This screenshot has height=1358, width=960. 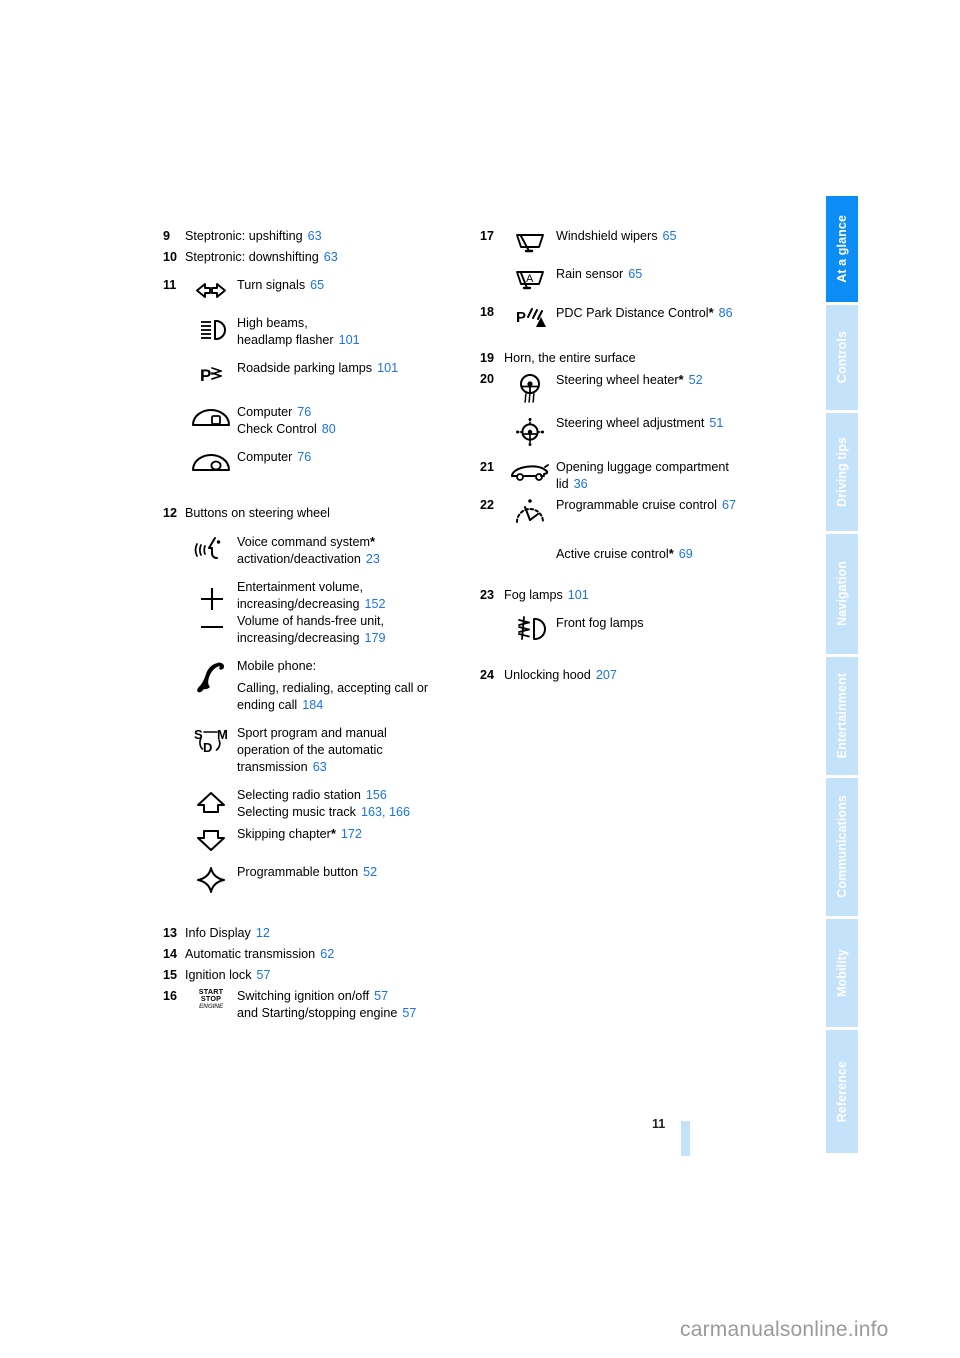 What do you see at coordinates (310, 750) in the screenshot?
I see `item-label: operation of the automatic` at bounding box center [310, 750].